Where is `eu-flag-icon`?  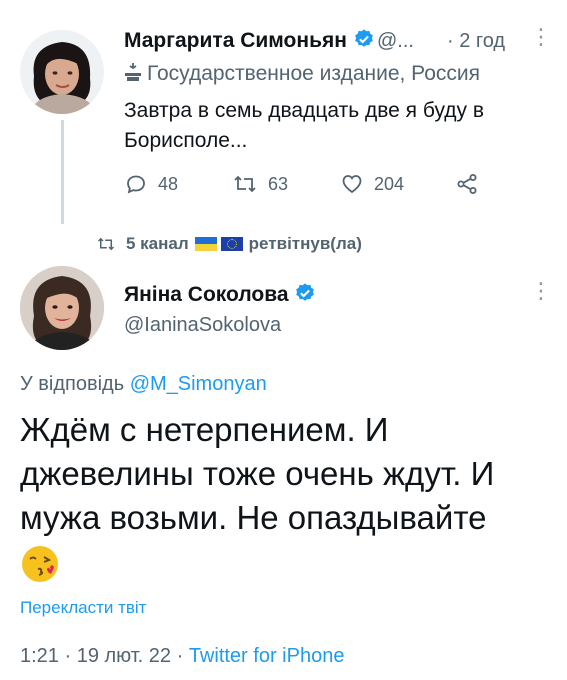 eu-flag-icon is located at coordinates (231, 244).